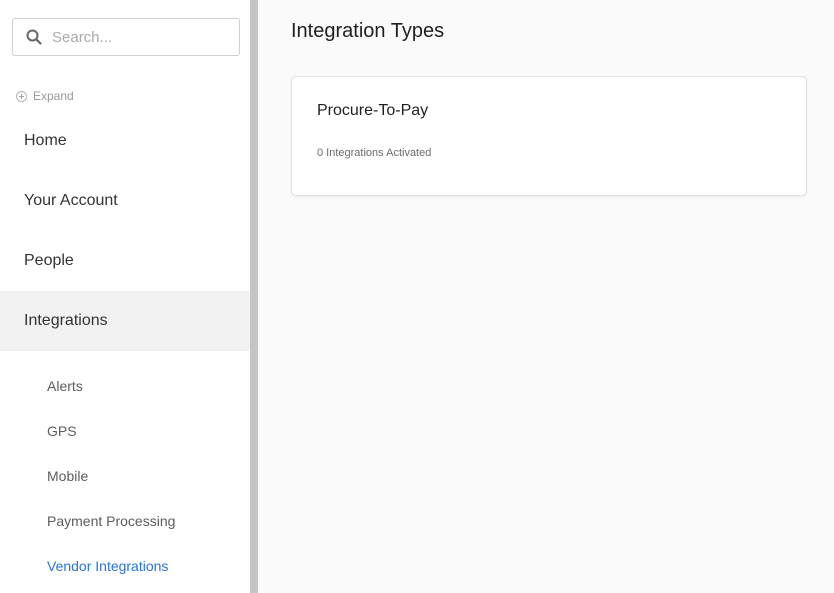 Image resolution: width=834 pixels, height=593 pixels. What do you see at coordinates (65, 385) in the screenshot?
I see `sidebar-subitem-label: Alerts` at bounding box center [65, 385].